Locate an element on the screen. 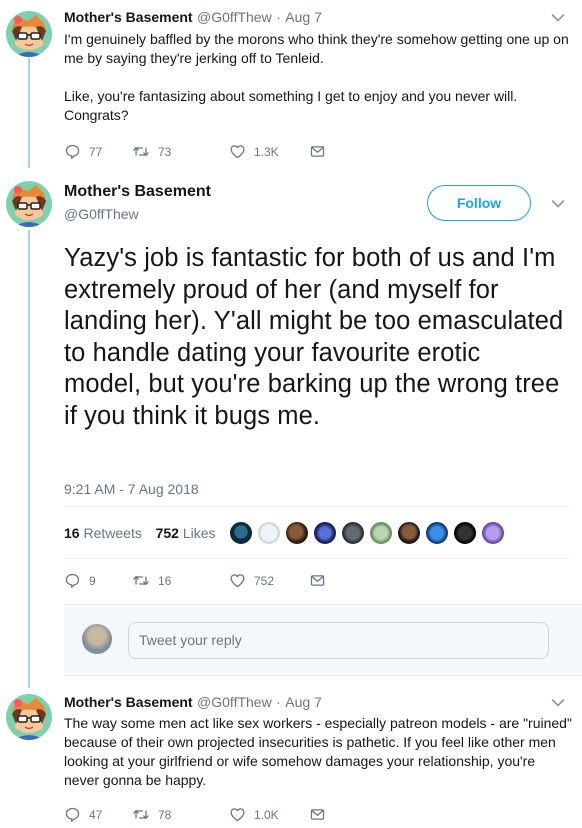  like-stat: 752 Likes is located at coordinates (186, 533).